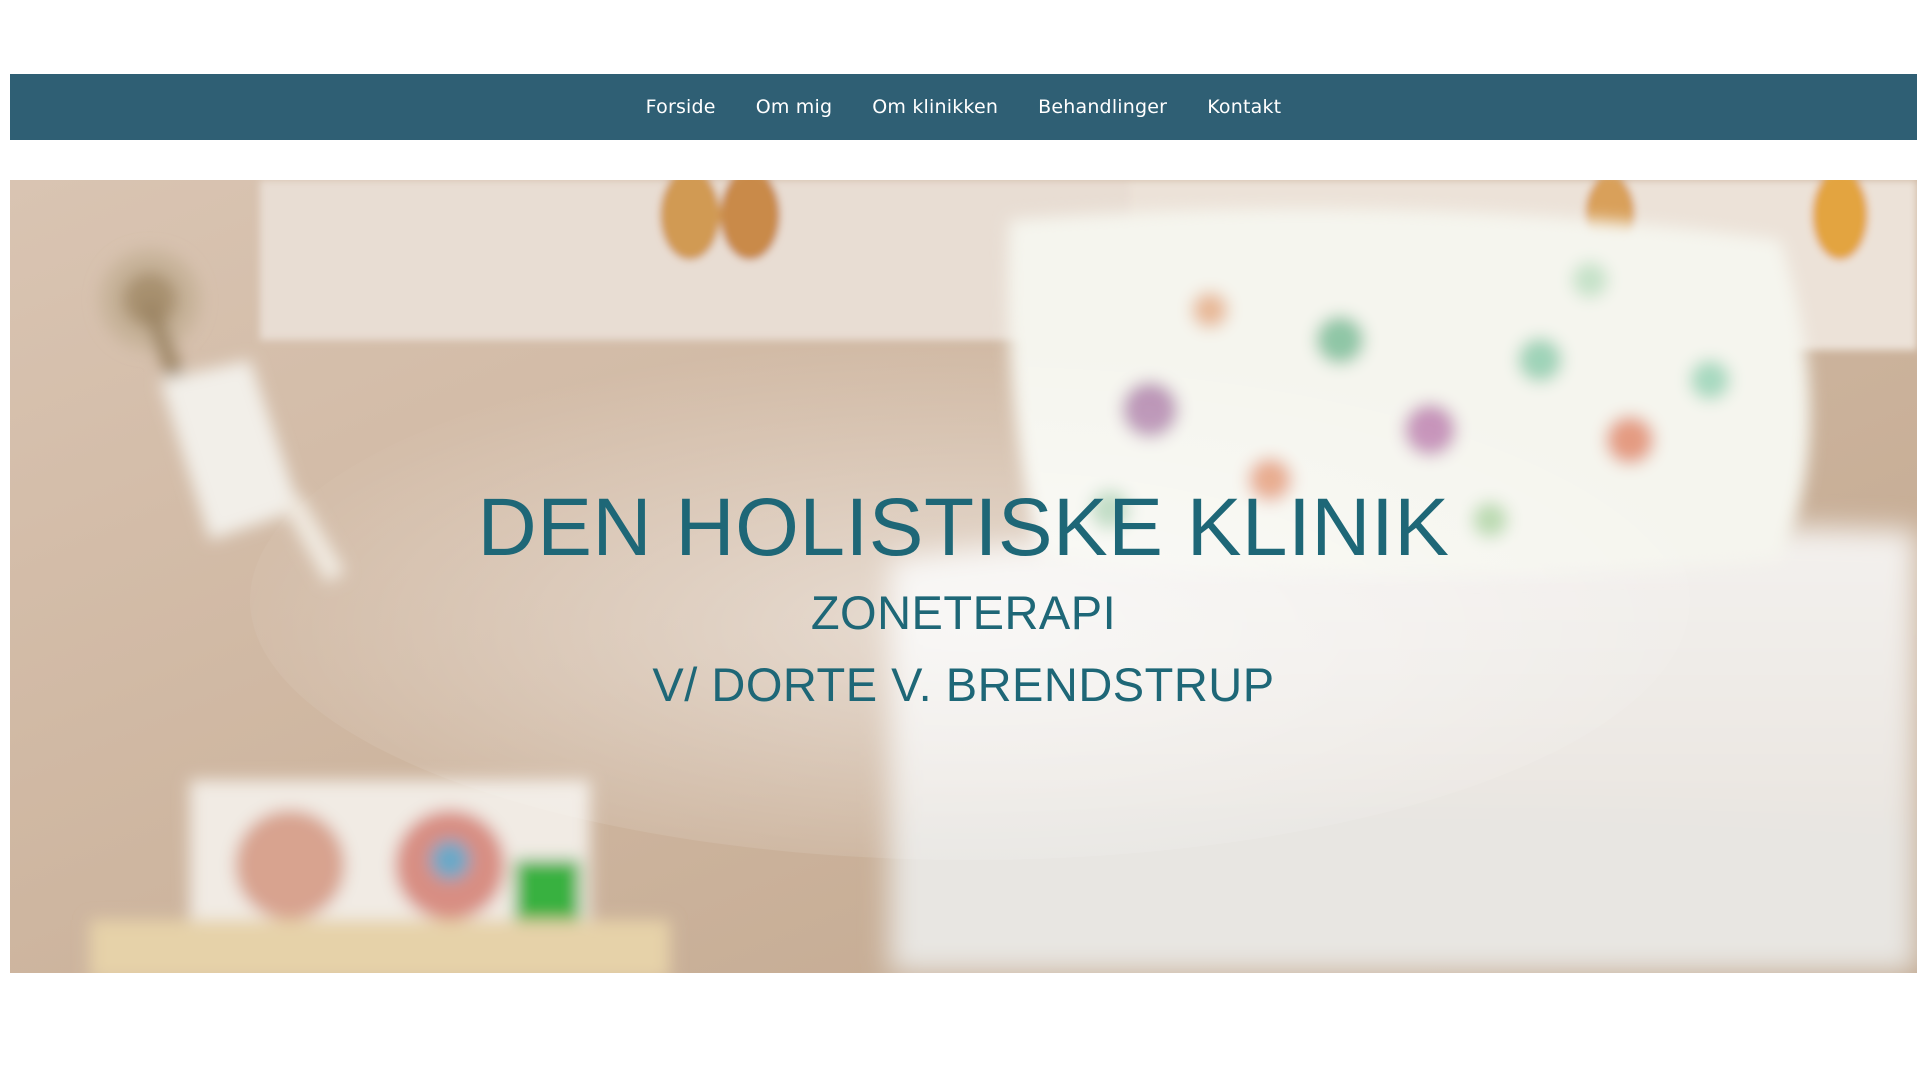 This screenshot has height=1080, width=1920. What do you see at coordinates (935, 107) in the screenshot?
I see `nav-item-om-klinikken: Om klinikken` at bounding box center [935, 107].